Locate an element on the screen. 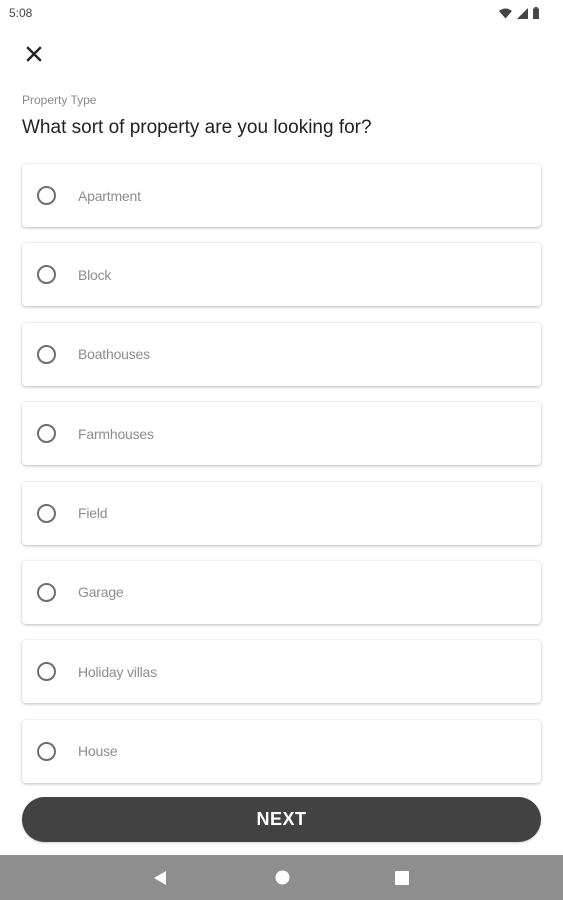  wifi-icon is located at coordinates (505, 13).